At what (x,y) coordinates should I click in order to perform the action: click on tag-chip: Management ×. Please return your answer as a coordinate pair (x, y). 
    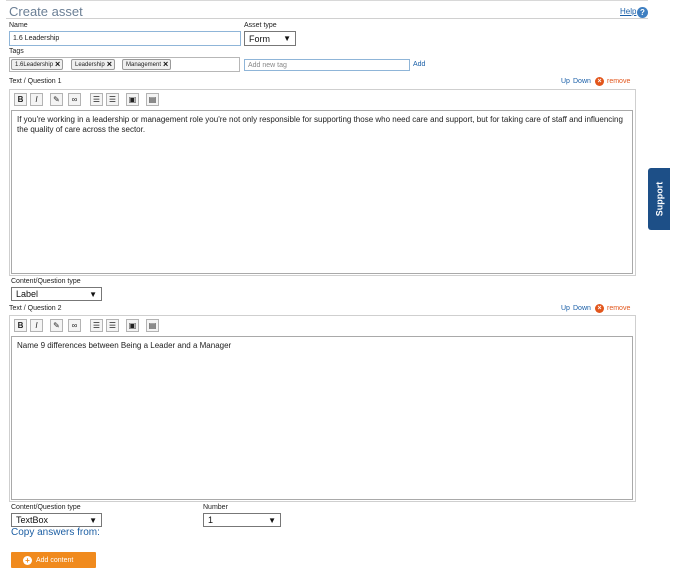
    Looking at the image, I should click on (147, 64).